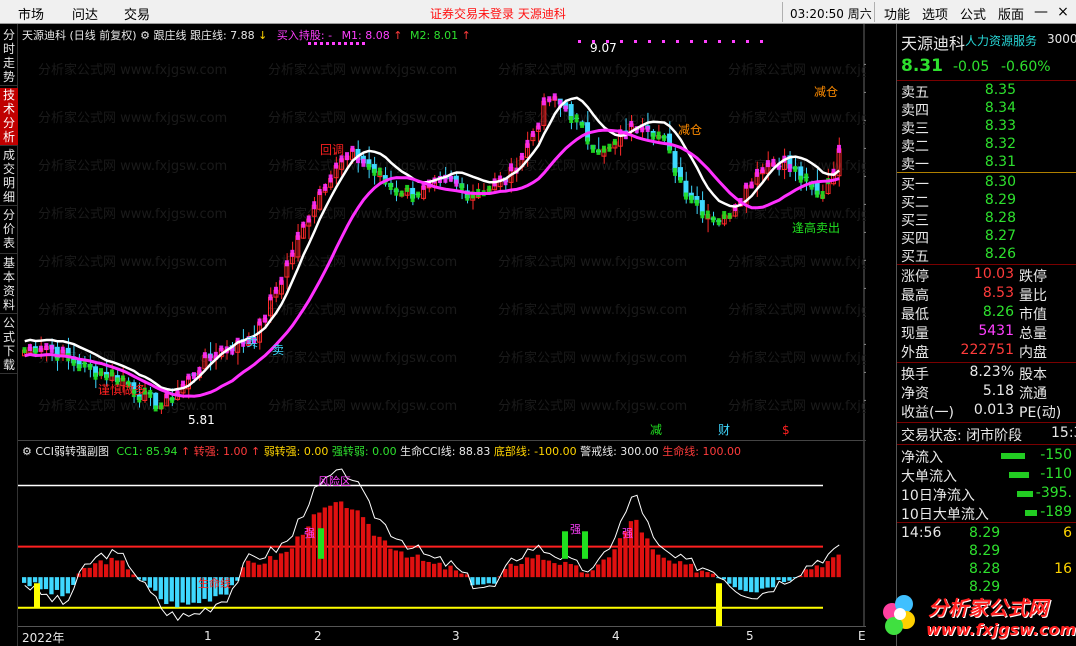 The image size is (1076, 646). Describe the element at coordinates (9, 231) in the screenshot. I see `tab-price-table: 分价表` at that location.